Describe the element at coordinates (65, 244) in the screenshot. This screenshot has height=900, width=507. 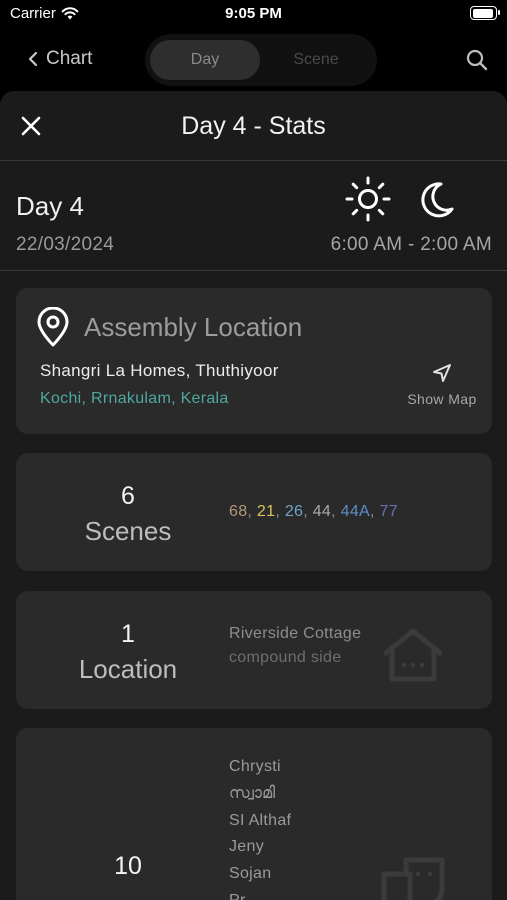
I see `day-date: 22/03/2024` at that location.